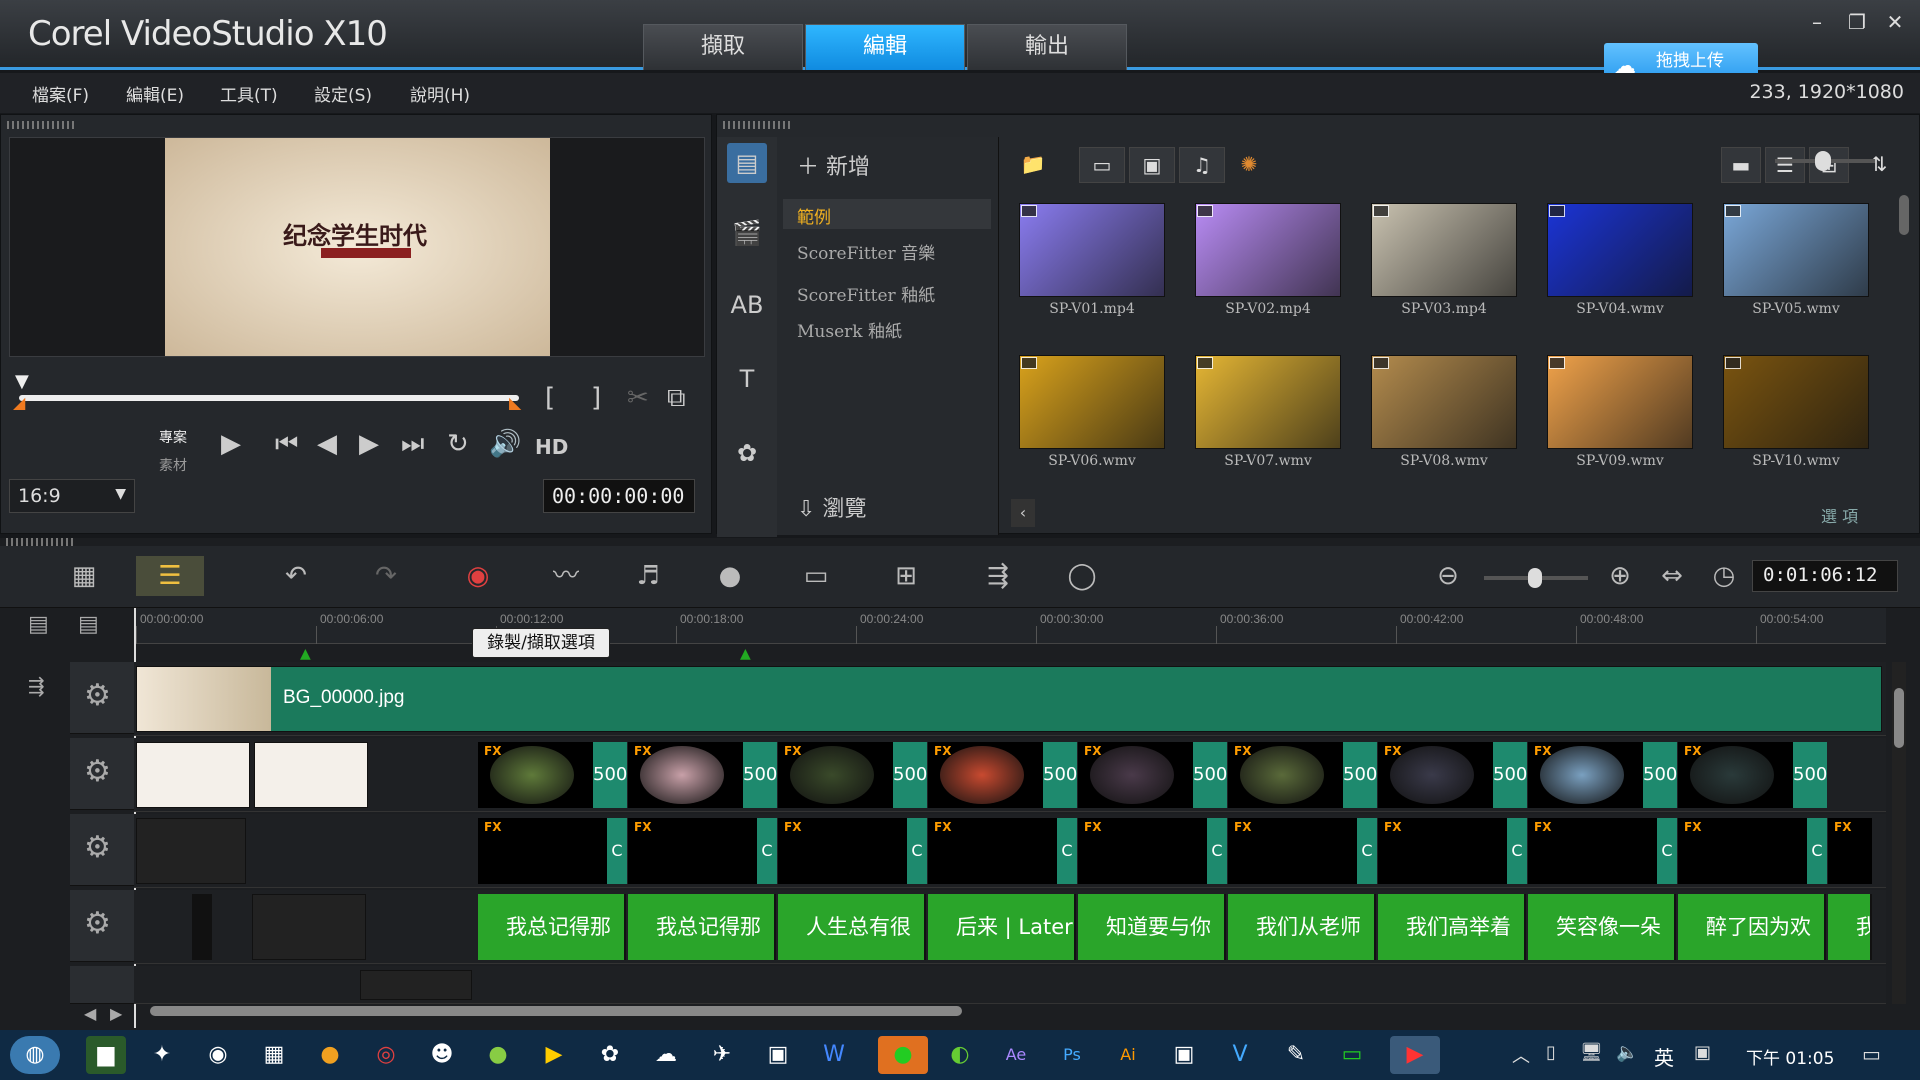 The width and height of the screenshot is (1920, 1080). Describe the element at coordinates (903, 1055) in the screenshot. I see `line-icon: ●` at that location.